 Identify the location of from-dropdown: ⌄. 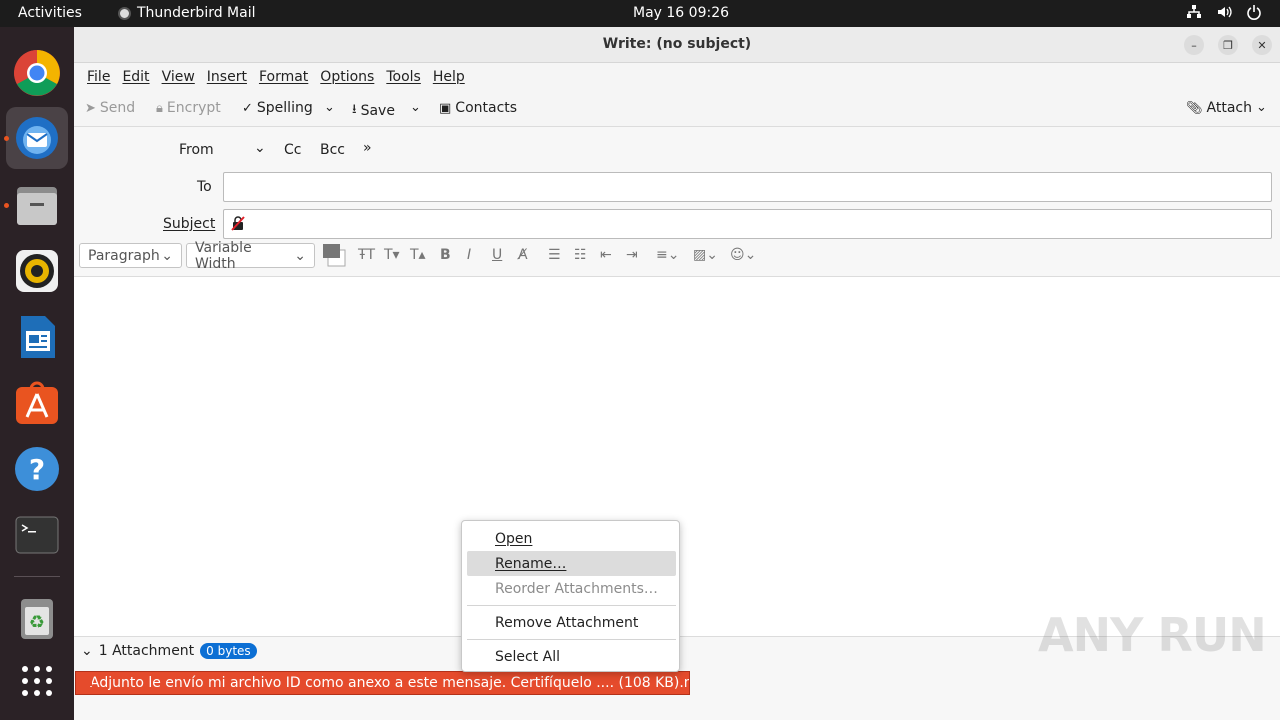
(260, 148).